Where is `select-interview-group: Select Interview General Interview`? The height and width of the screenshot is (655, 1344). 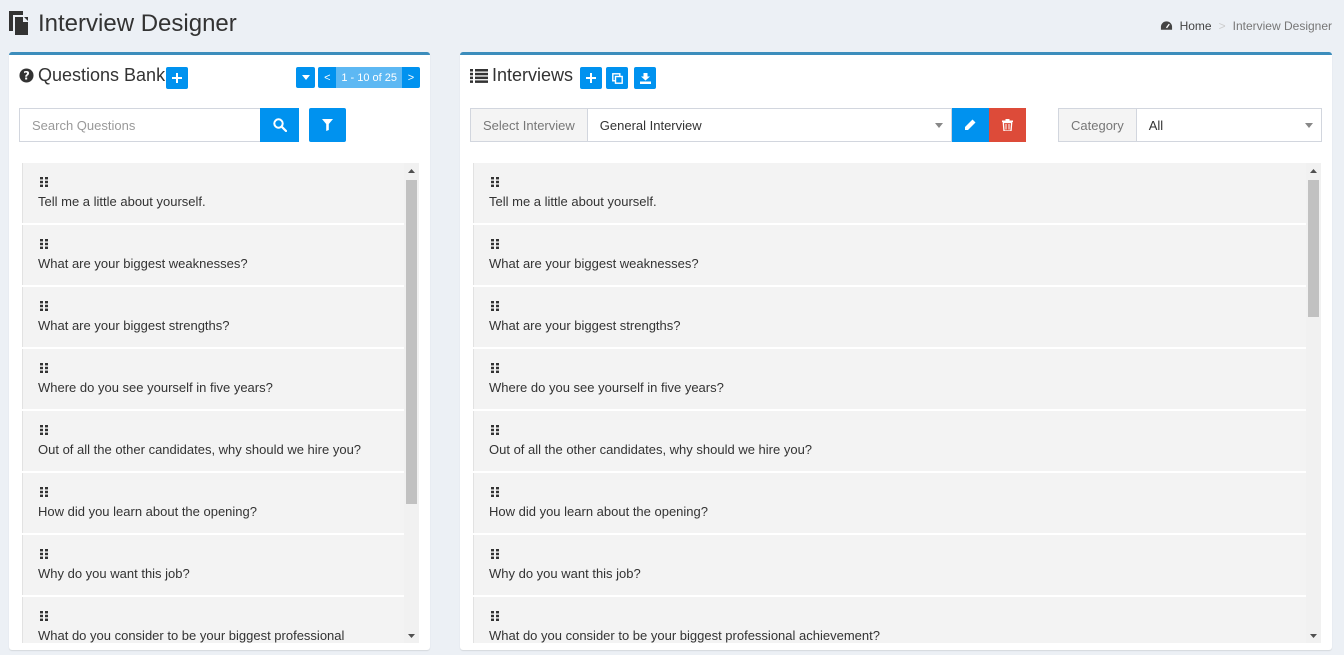 select-interview-group: Select Interview General Interview is located at coordinates (748, 125).